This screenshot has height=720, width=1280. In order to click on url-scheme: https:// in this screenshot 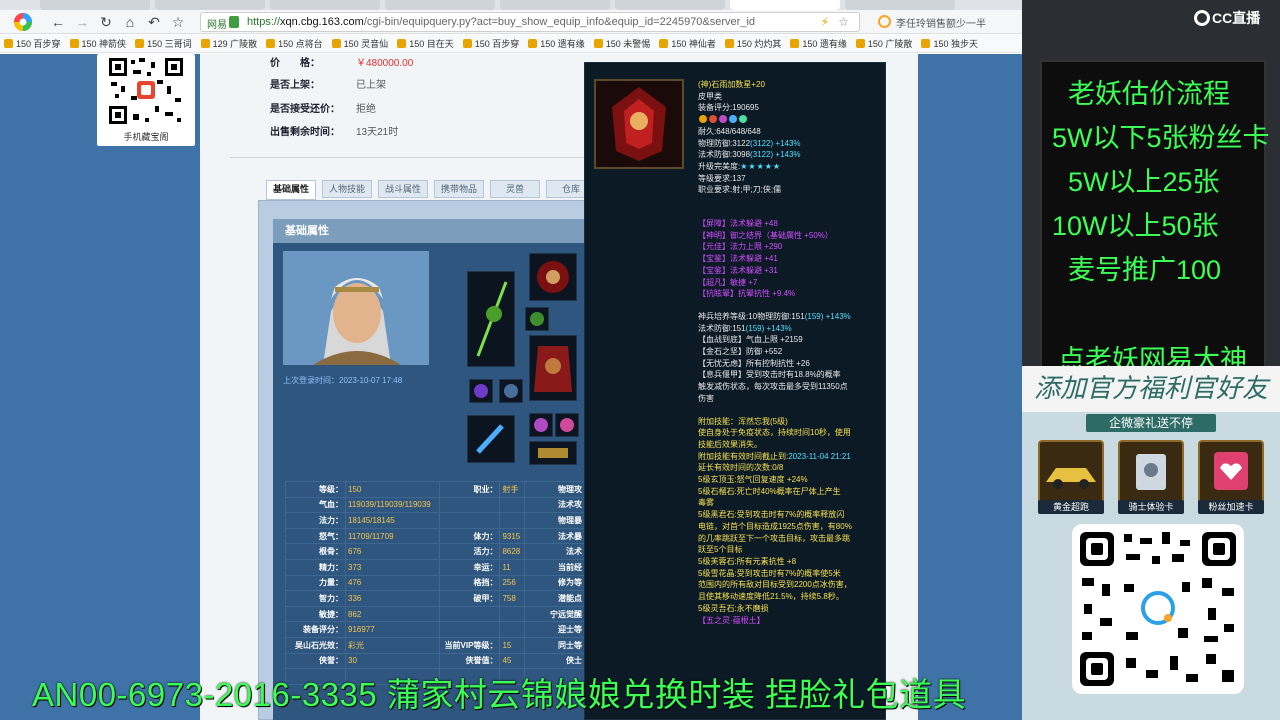, I will do `click(264, 22)`.